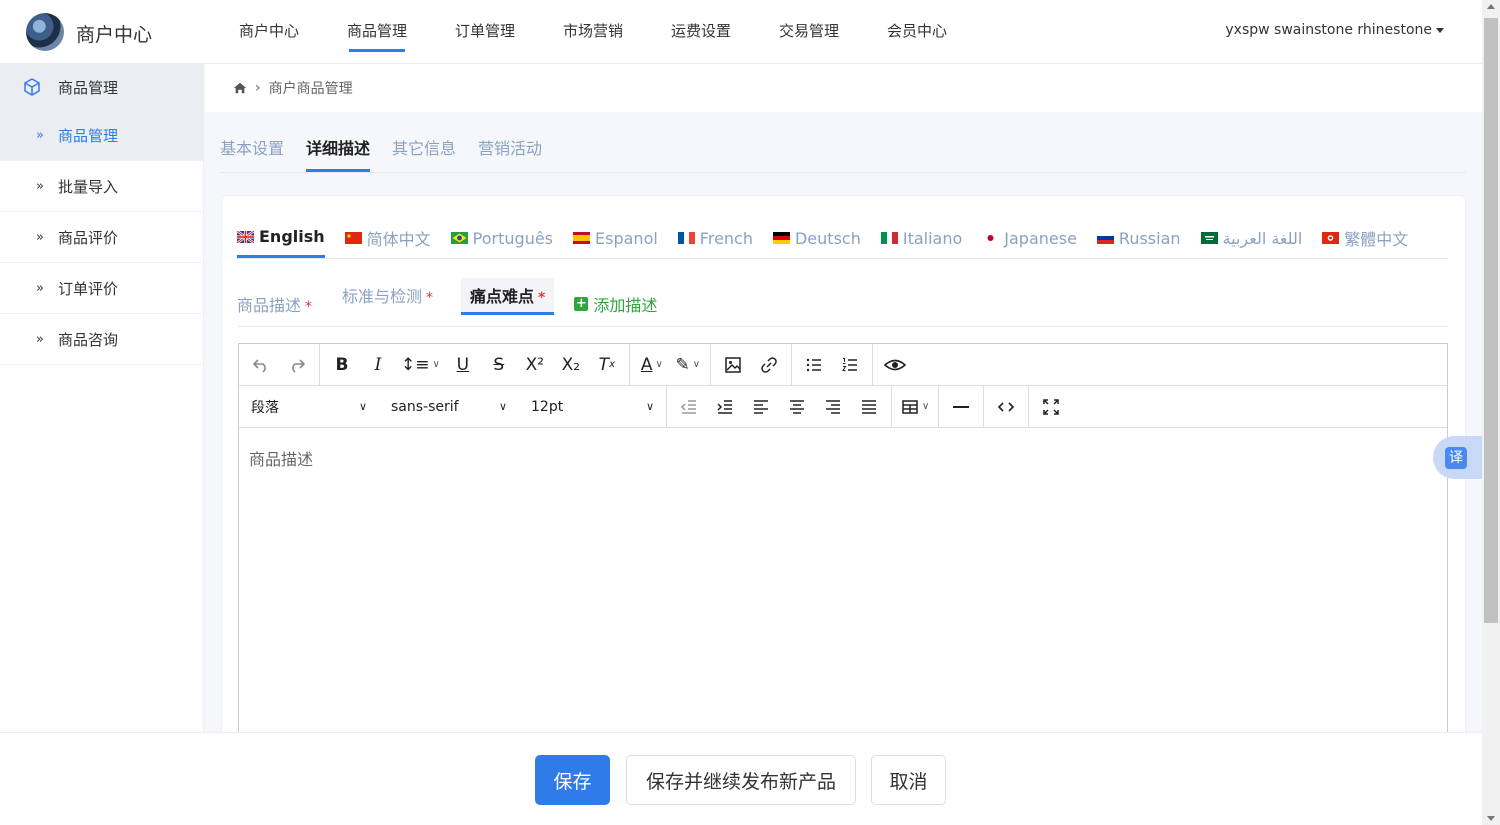  What do you see at coordinates (843, 458) in the screenshot?
I see `editor-content: 商品描述` at bounding box center [843, 458].